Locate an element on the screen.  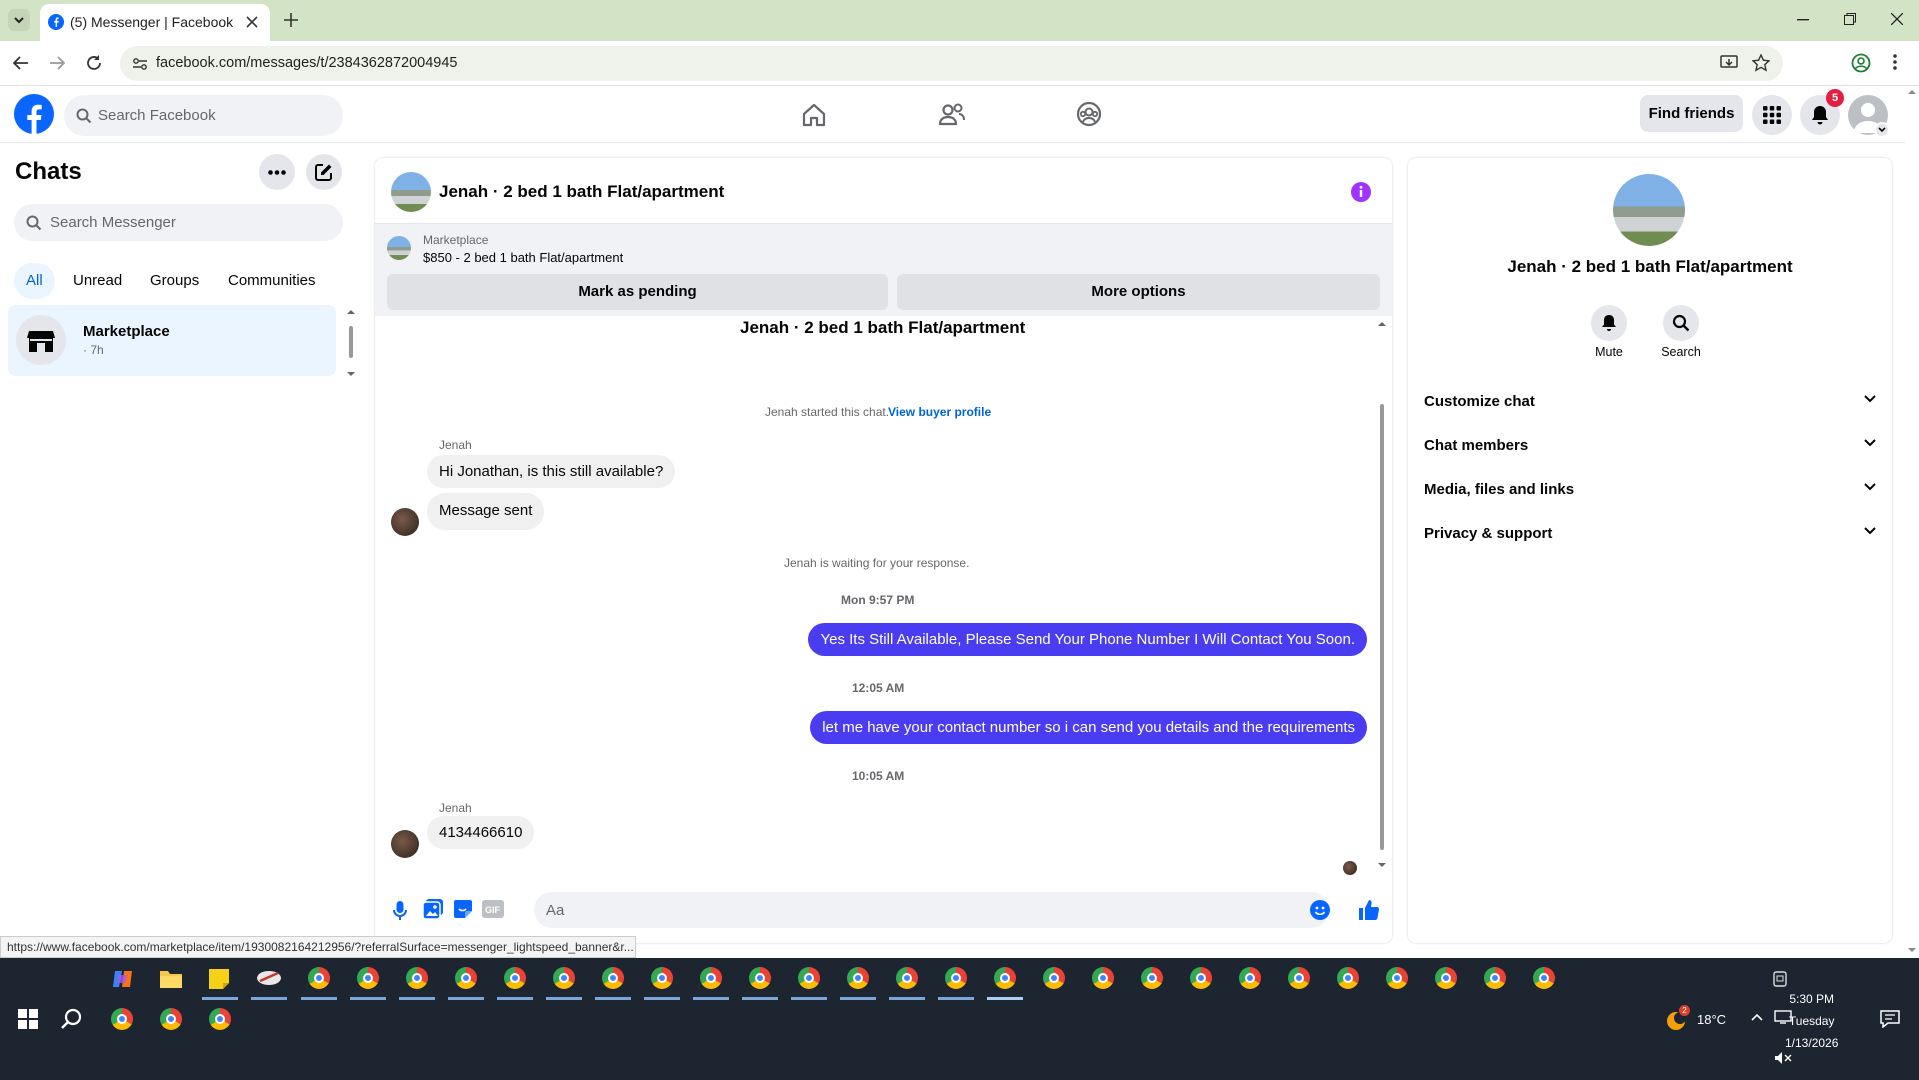
chat-list-scrollbar is located at coordinates (351, 344).